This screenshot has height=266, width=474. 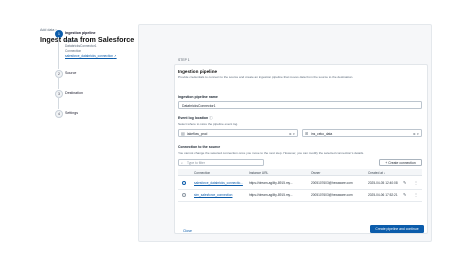 What do you see at coordinates (221, 162) in the screenshot?
I see `connection-filter-input: ⌕ Type to filter` at bounding box center [221, 162].